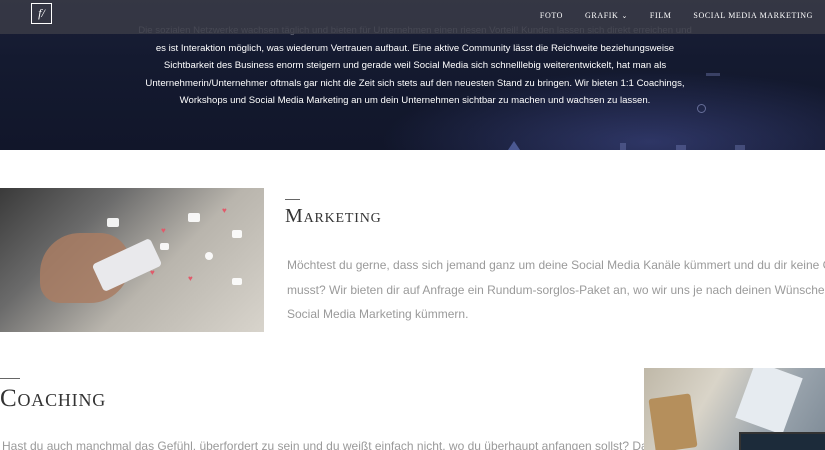 This screenshot has height=450, width=825. Describe the element at coordinates (132, 260) in the screenshot. I see `marketing-image: ♥ ♥ ♥ ♥` at that location.